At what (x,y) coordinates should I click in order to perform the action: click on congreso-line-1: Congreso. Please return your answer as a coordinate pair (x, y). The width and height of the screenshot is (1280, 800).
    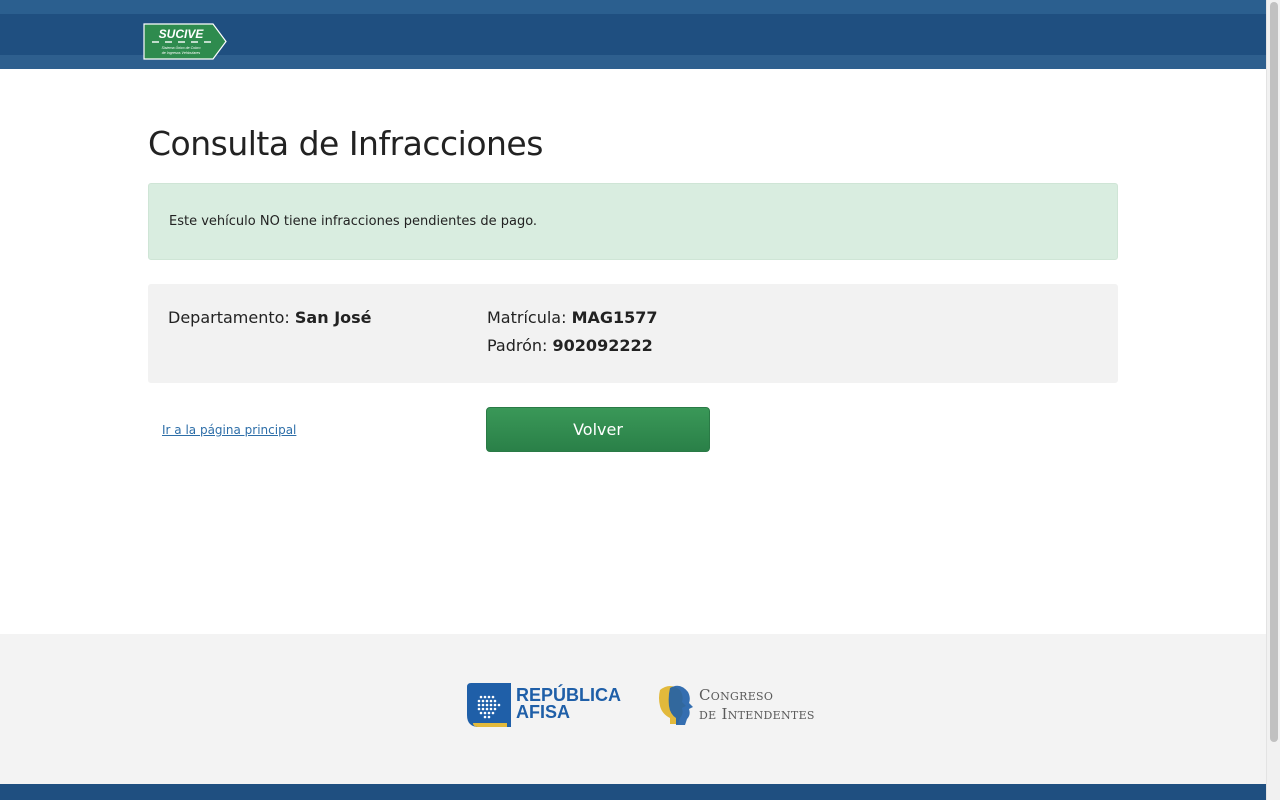
    Looking at the image, I should click on (736, 695).